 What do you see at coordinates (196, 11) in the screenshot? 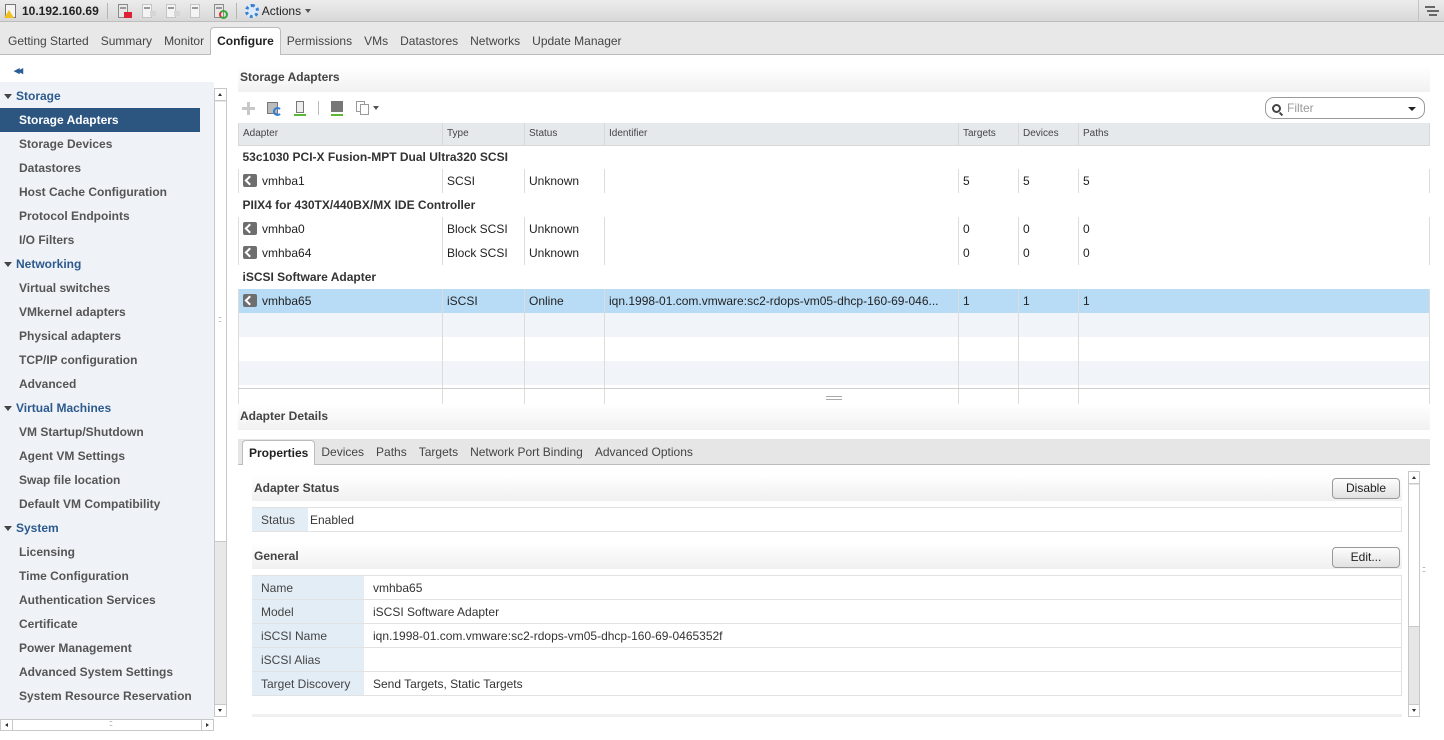
I see `shutdown-host-icon` at bounding box center [196, 11].